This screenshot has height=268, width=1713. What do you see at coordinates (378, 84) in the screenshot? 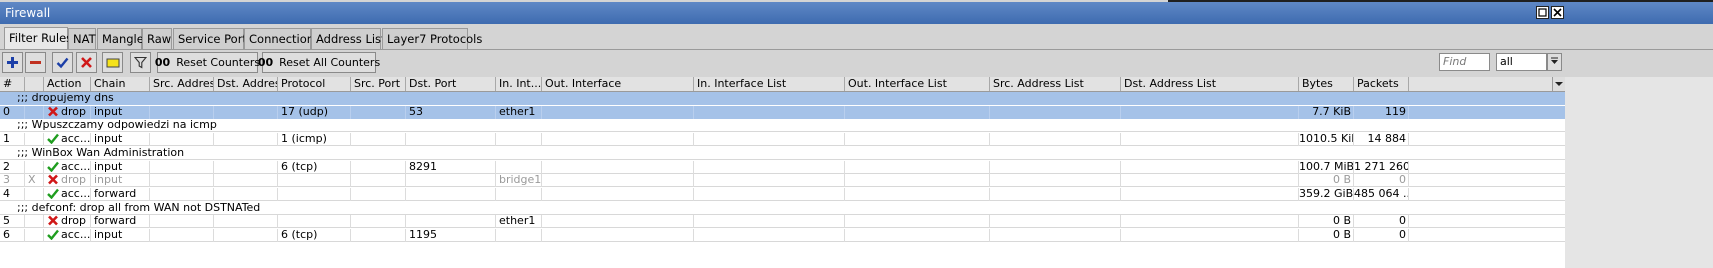
I see `col-src-port: Src. Port` at bounding box center [378, 84].